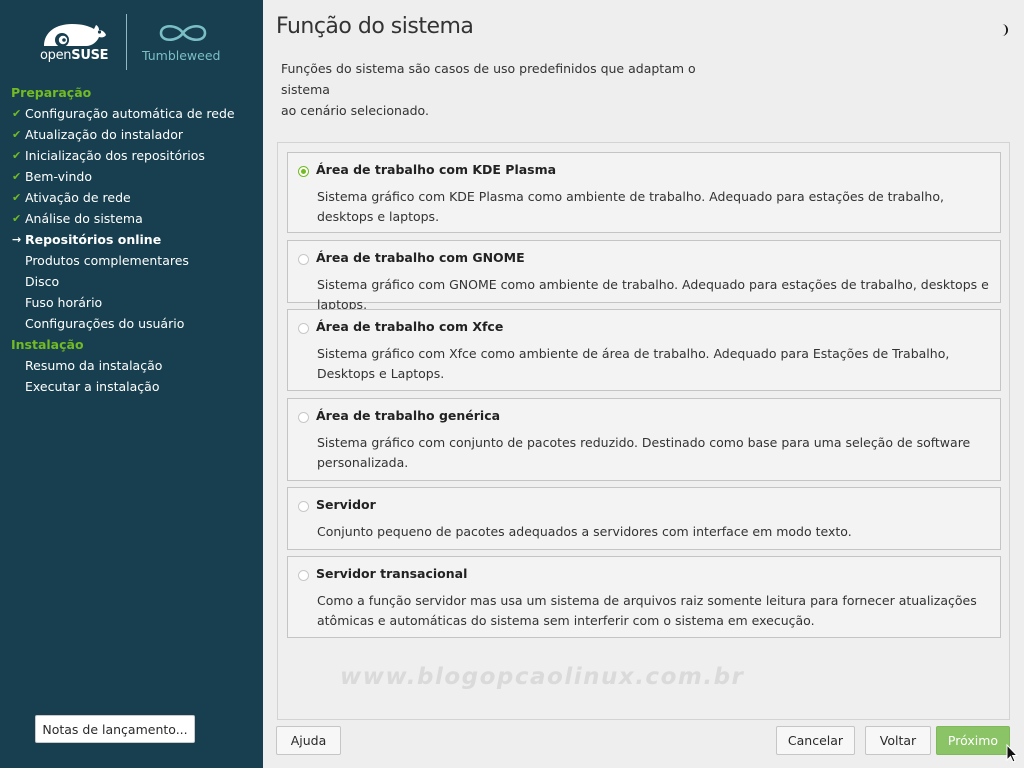  What do you see at coordinates (898, 740) in the screenshot?
I see `back-button: Voltar` at bounding box center [898, 740].